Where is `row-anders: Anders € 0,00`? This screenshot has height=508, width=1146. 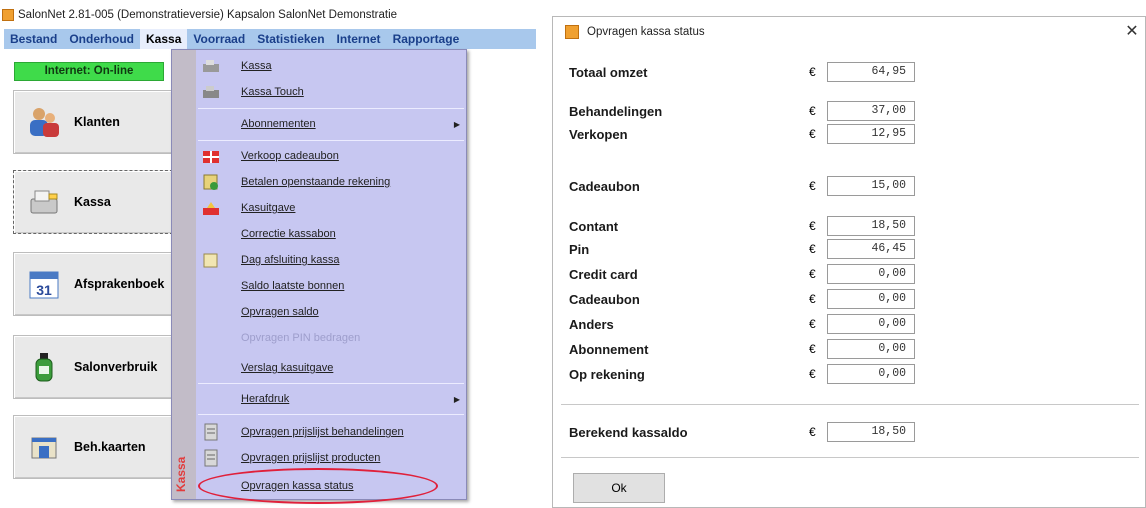
row-anders: Anders € 0,00 is located at coordinates (754, 324).